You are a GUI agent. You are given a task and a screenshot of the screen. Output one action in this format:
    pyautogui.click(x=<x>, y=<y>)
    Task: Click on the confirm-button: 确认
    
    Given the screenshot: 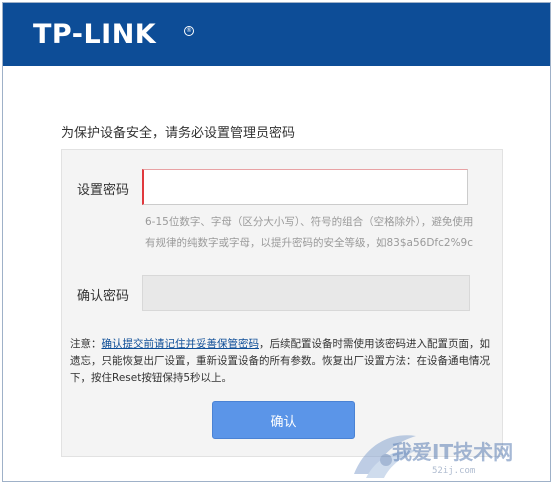 What is the action you would take?
    pyautogui.click(x=283, y=420)
    